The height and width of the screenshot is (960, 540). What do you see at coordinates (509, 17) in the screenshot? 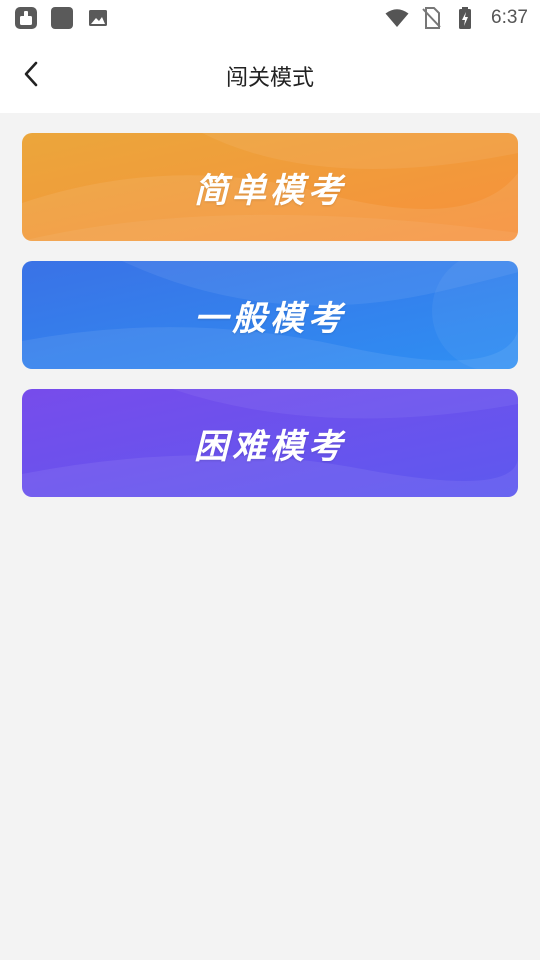
I see `clock: 6:37` at bounding box center [509, 17].